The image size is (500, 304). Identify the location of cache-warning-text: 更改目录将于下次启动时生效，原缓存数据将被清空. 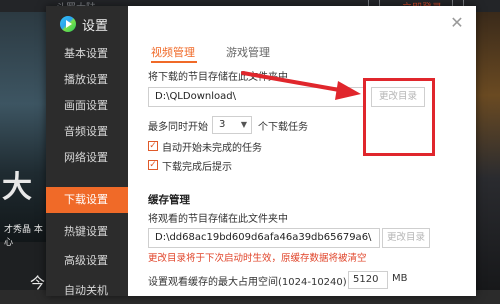
(257, 258).